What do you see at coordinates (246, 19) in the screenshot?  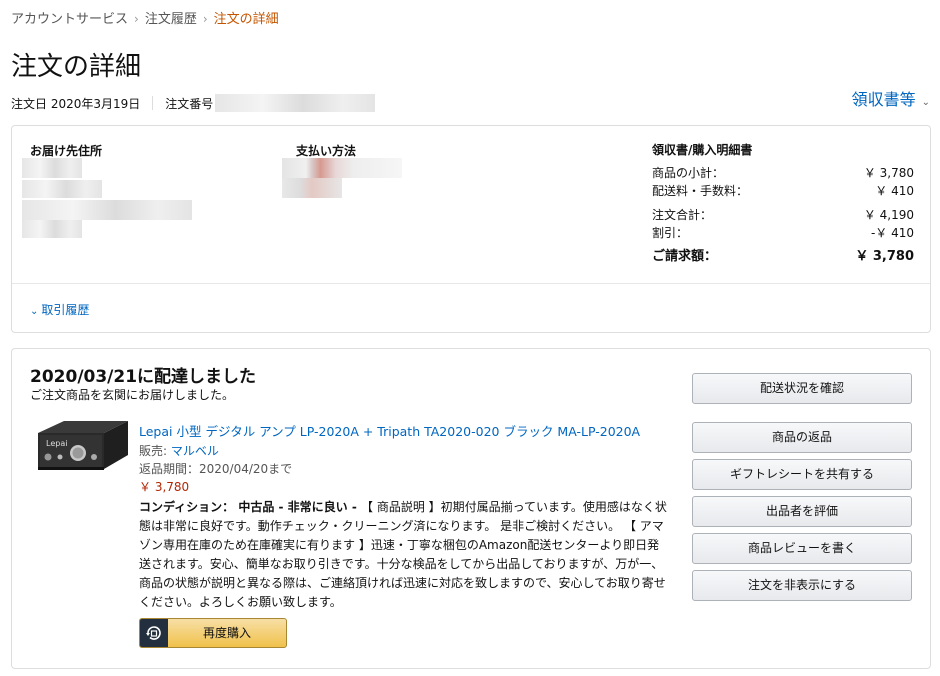 I see `breadcrumb-current: 注文の詳細` at bounding box center [246, 19].